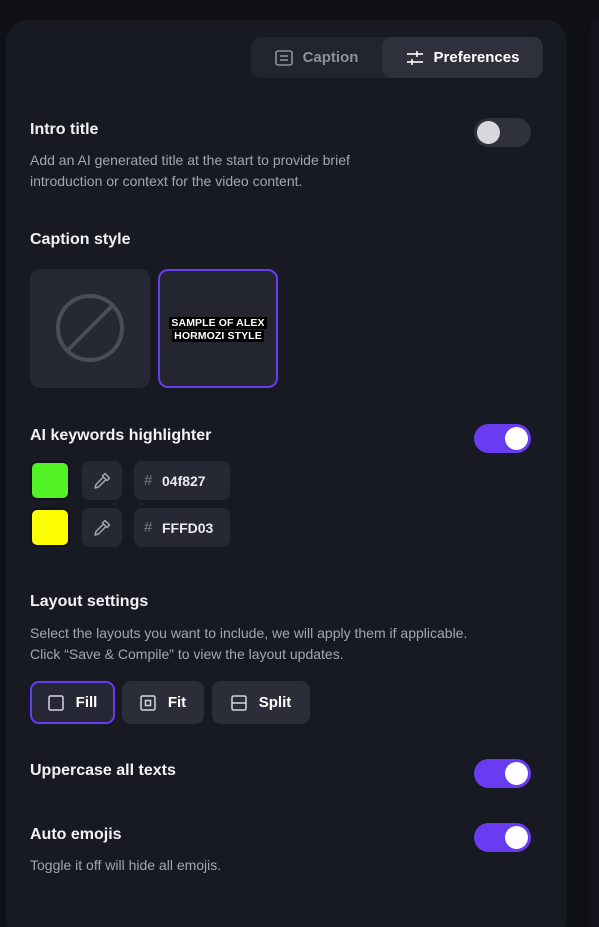  Describe the element at coordinates (72, 702) in the screenshot. I see `layout-fill-button: Fill` at that location.